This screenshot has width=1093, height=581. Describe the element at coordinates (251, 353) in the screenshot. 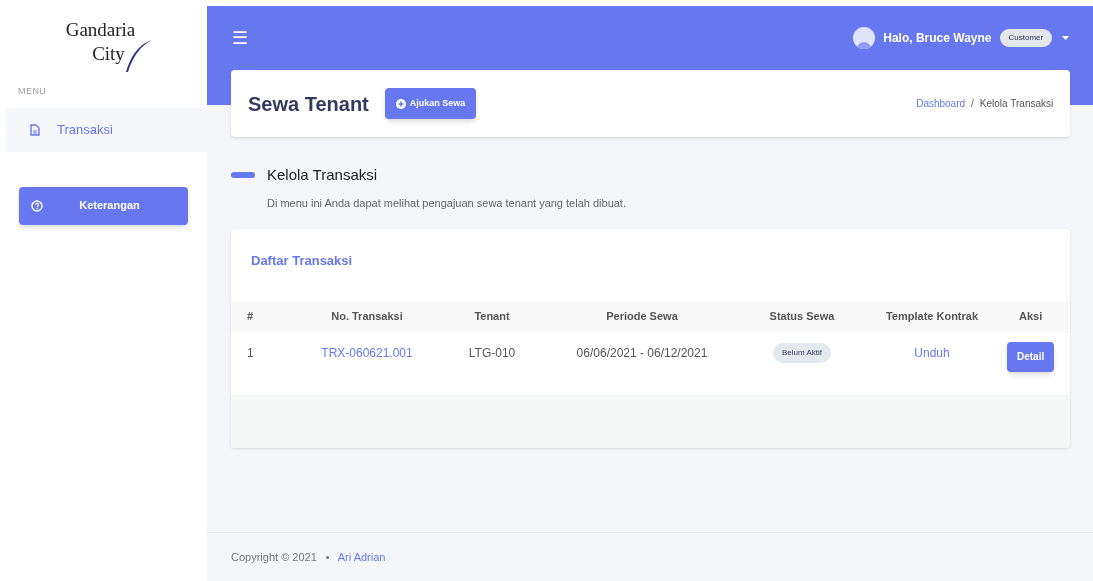

I see `table-cell-text: 1` at that location.